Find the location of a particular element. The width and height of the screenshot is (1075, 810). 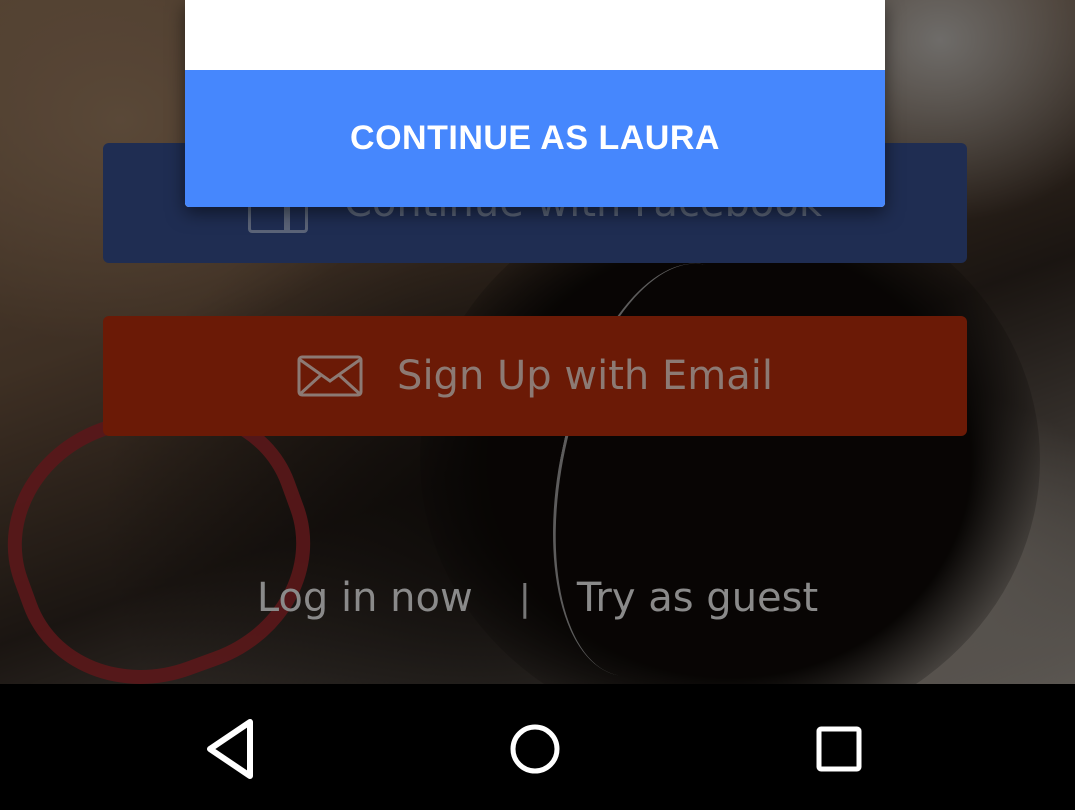

back-button is located at coordinates (233, 749).